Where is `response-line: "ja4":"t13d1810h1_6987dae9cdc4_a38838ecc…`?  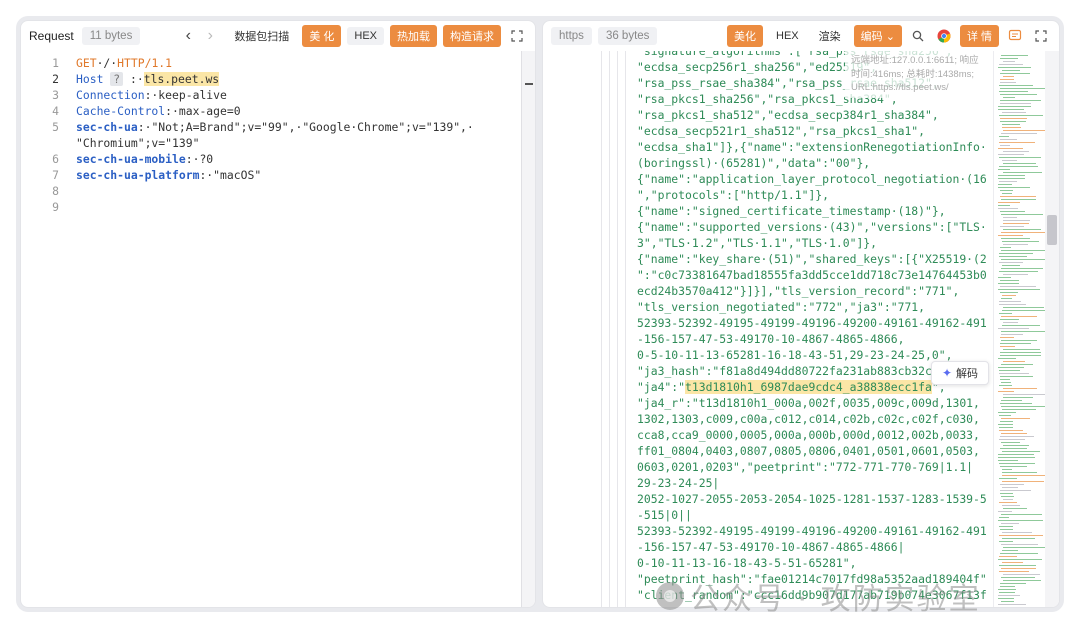
response-line: "ja4":"t13d1810h1_6987dae9cdc4_a38838ecc… is located at coordinates (791, 387).